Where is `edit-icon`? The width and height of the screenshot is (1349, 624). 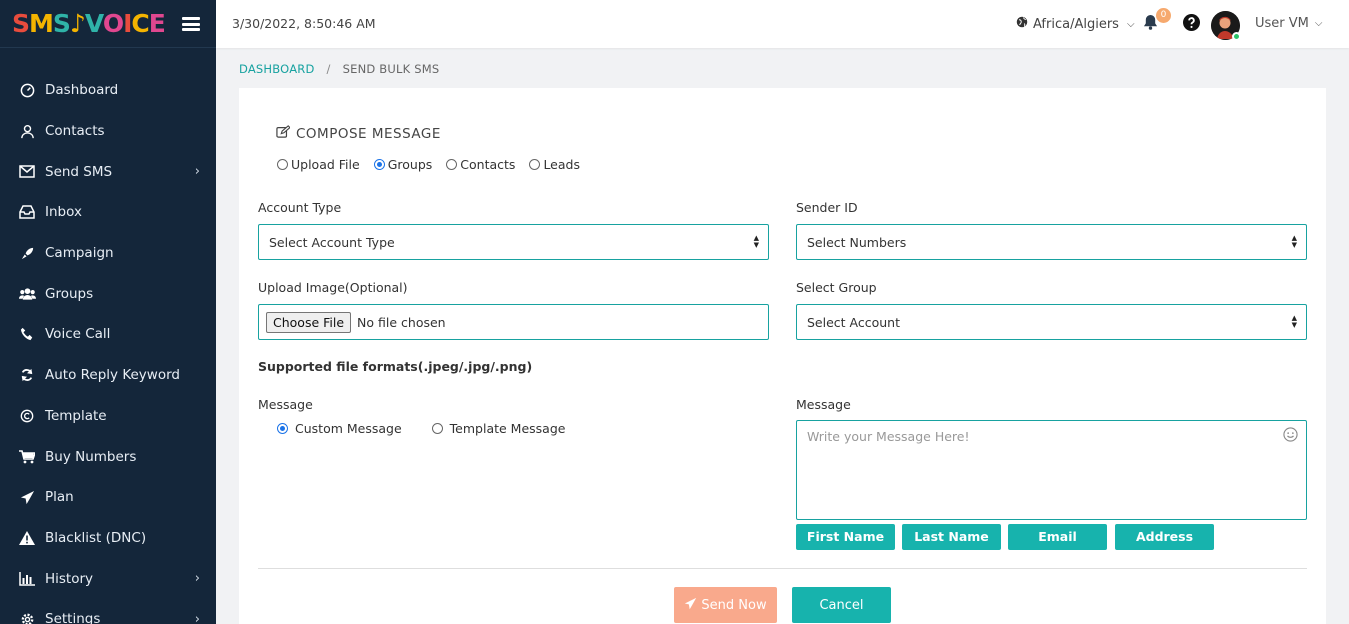
edit-icon is located at coordinates (283, 133).